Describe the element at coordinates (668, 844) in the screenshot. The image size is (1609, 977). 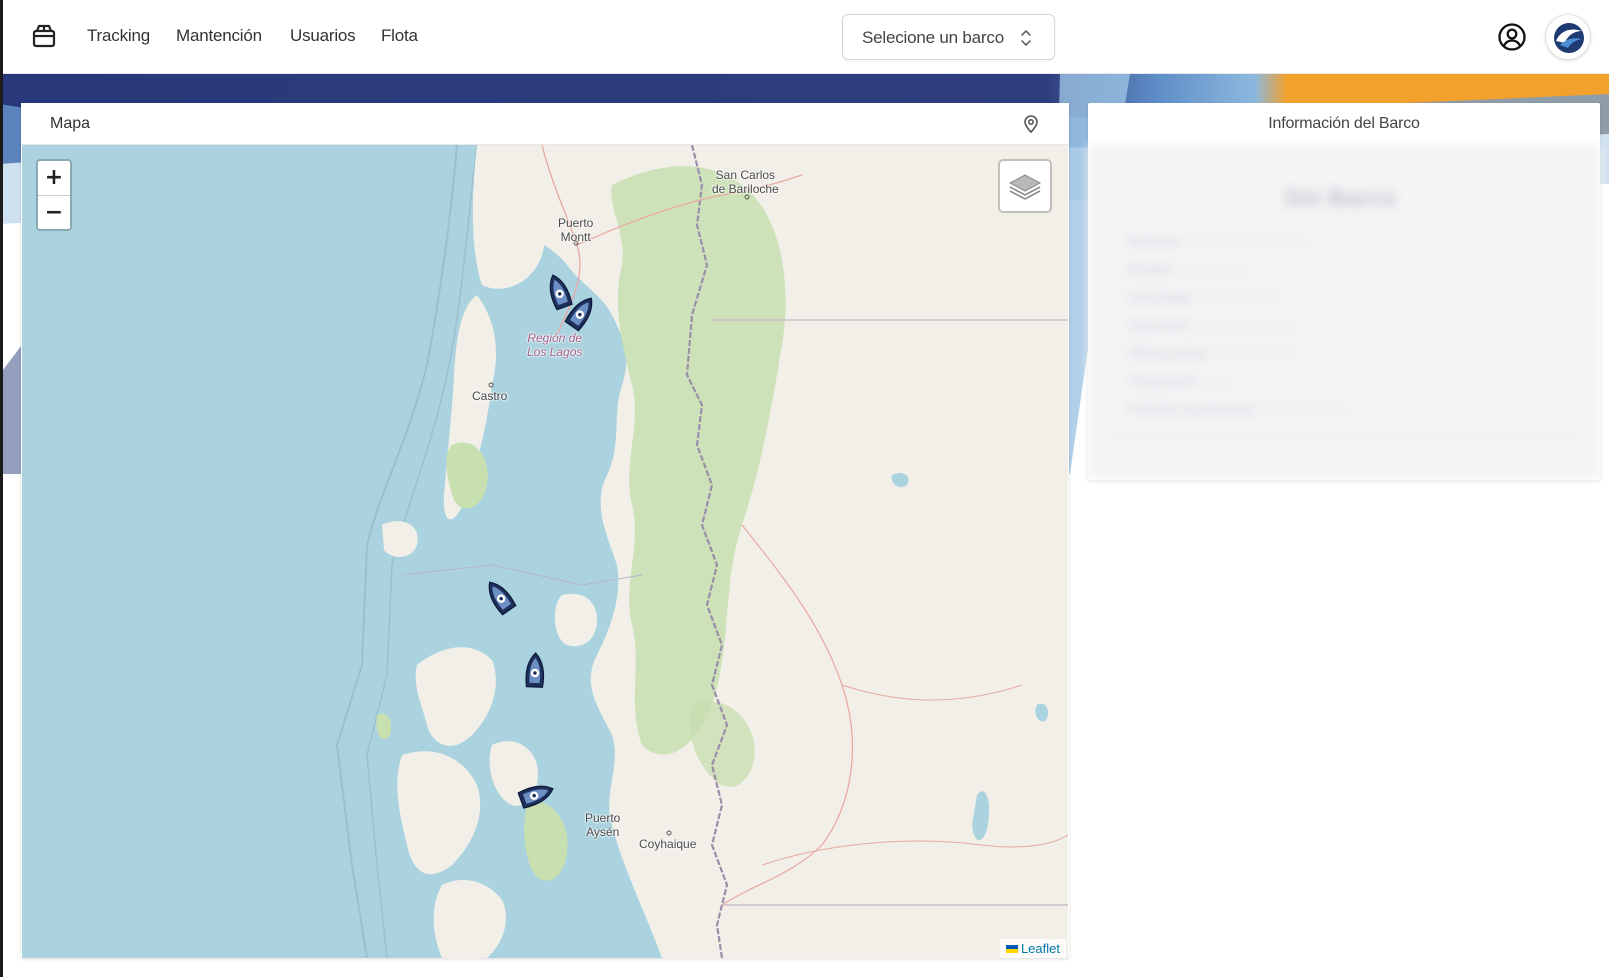
I see `place-label-coyhaique: Coyhaique` at that location.